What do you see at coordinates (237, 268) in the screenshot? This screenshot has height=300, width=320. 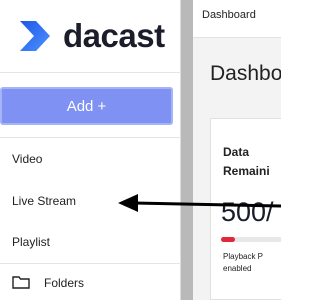 I see `card-note-line: enabled` at bounding box center [237, 268].